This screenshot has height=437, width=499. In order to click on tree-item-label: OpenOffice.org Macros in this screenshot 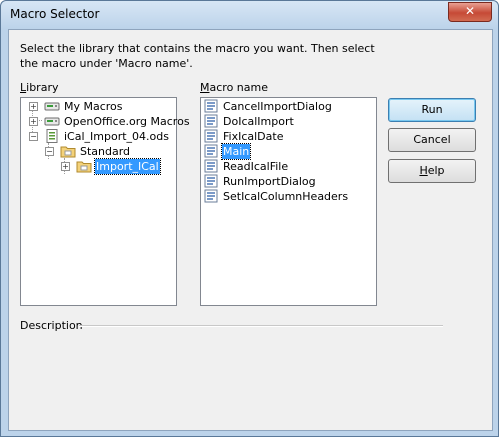, I will do `click(127, 121)`.